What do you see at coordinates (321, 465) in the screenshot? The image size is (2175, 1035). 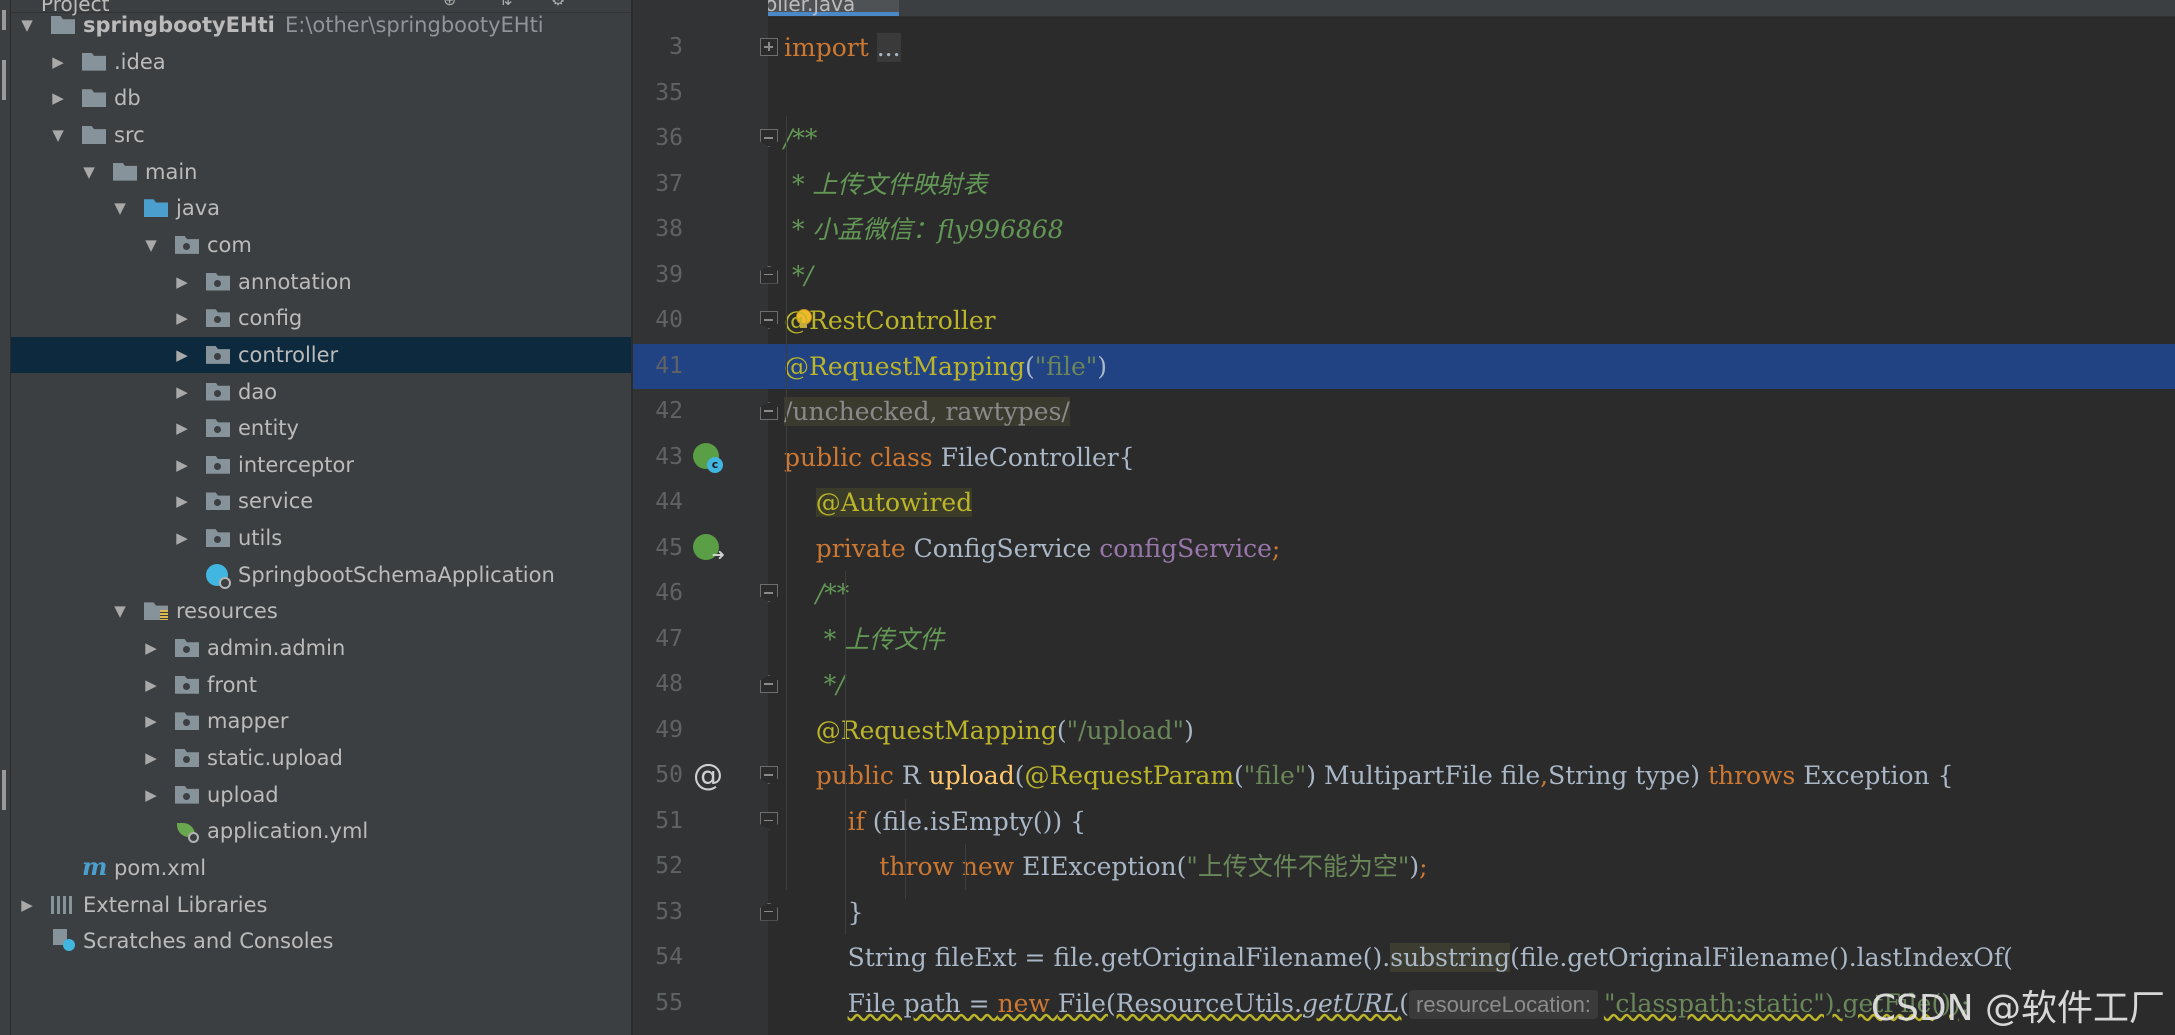 I see `tree-item: ▶ interceptor` at bounding box center [321, 465].